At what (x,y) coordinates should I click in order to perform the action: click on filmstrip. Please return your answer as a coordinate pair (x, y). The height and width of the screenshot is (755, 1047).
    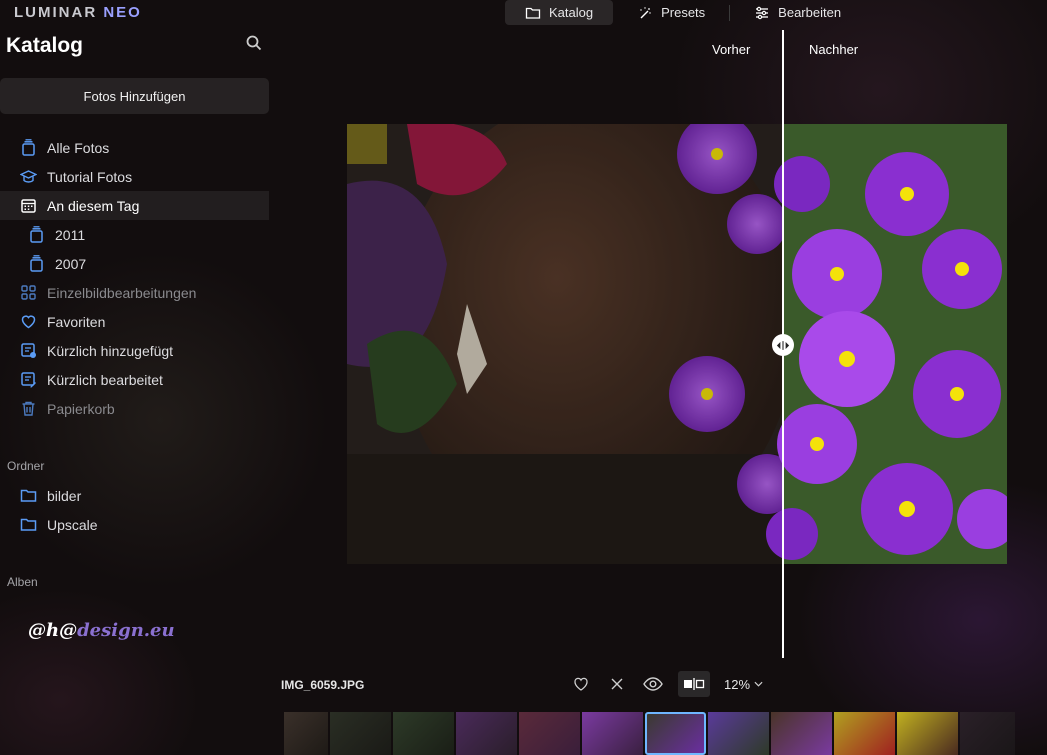
    Looking at the image, I should click on (649, 733).